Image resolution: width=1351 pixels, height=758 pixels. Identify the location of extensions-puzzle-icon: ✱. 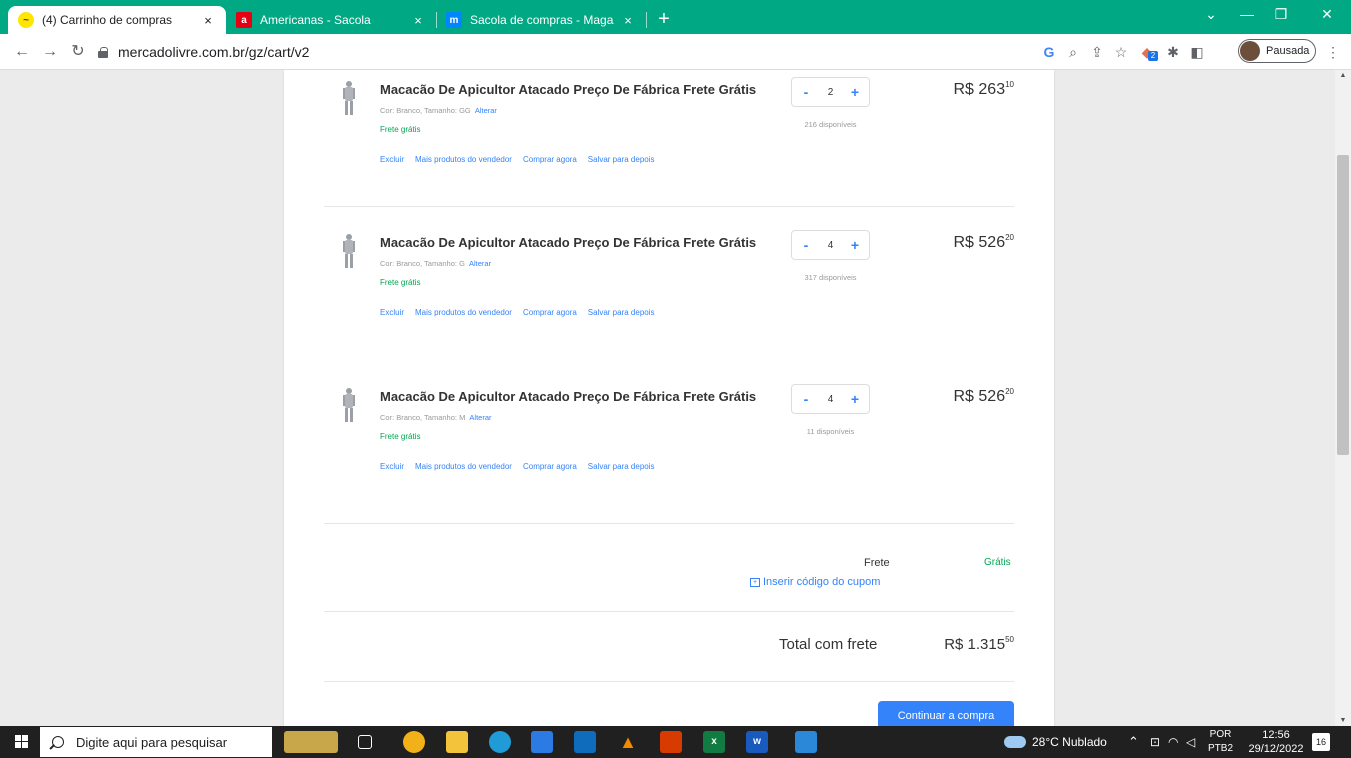
(1173, 52).